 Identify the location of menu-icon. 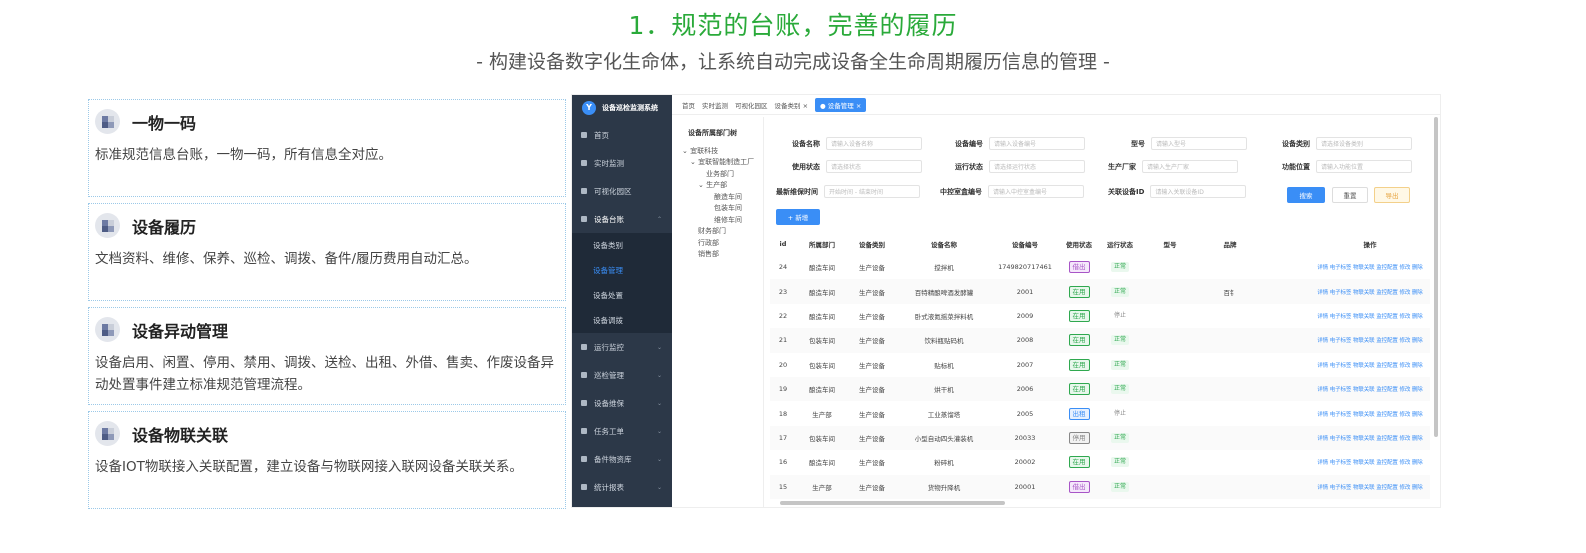
(584, 191).